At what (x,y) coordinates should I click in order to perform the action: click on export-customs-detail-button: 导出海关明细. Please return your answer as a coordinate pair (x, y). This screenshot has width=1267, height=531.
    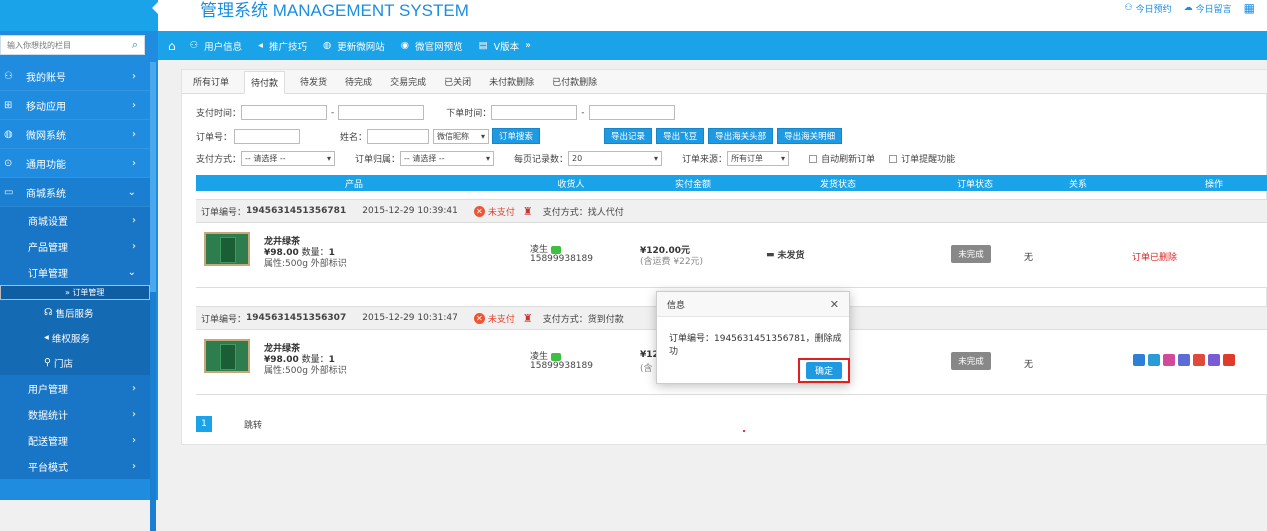
    Looking at the image, I should click on (810, 136).